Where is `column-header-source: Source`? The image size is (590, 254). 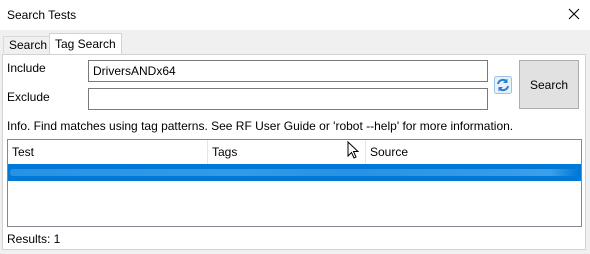 column-header-source: Source is located at coordinates (473, 152).